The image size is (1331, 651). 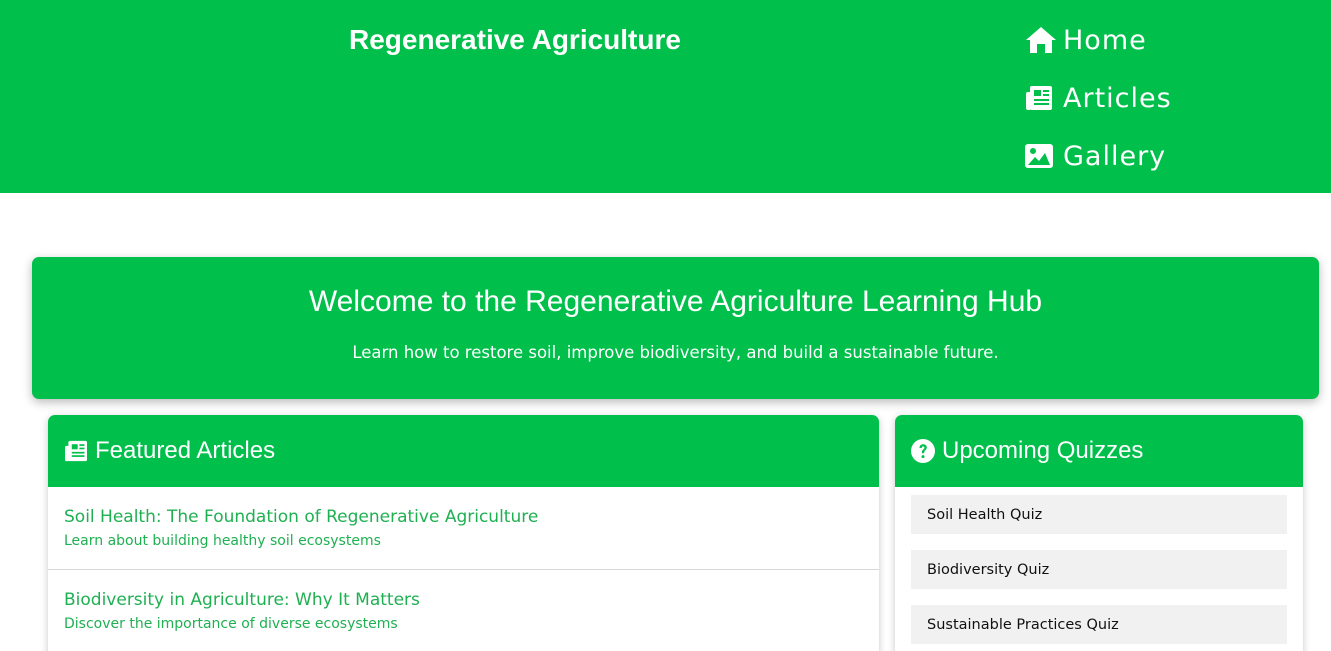 I want to click on quiz-item: Soil Health Quiz, so click(x=1099, y=514).